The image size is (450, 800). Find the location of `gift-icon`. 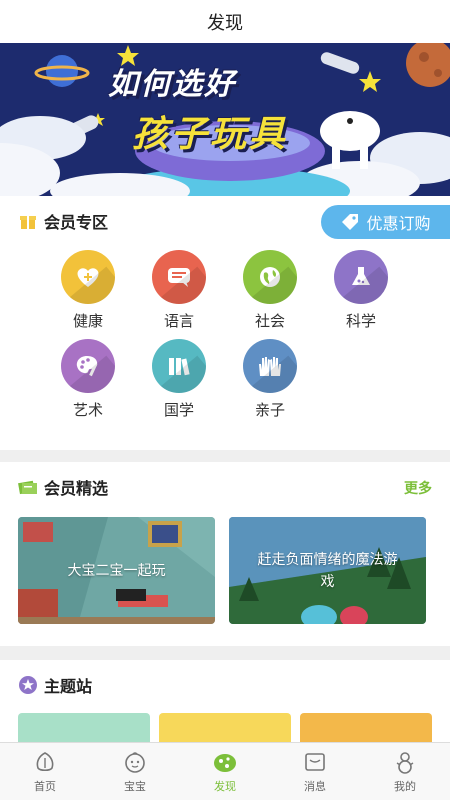

gift-icon is located at coordinates (28, 221).